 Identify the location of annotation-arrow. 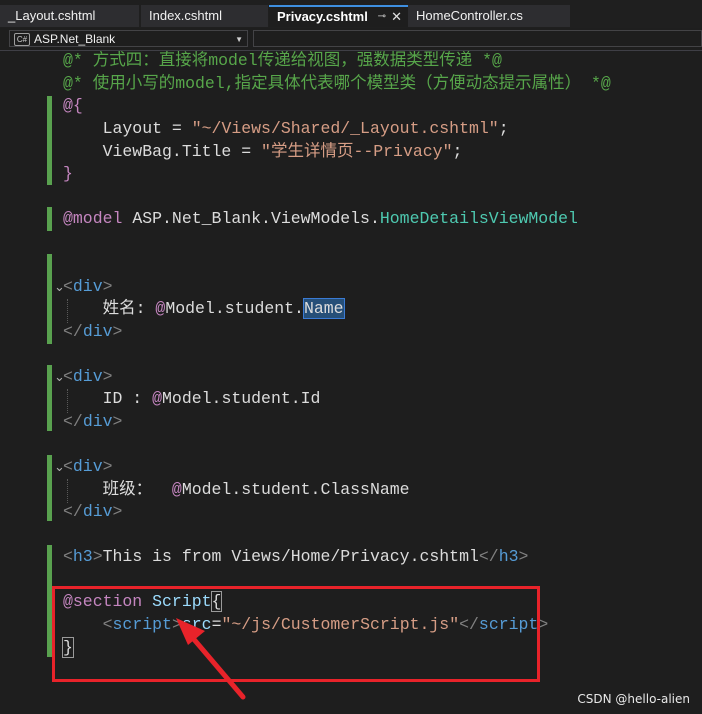
(211, 659).